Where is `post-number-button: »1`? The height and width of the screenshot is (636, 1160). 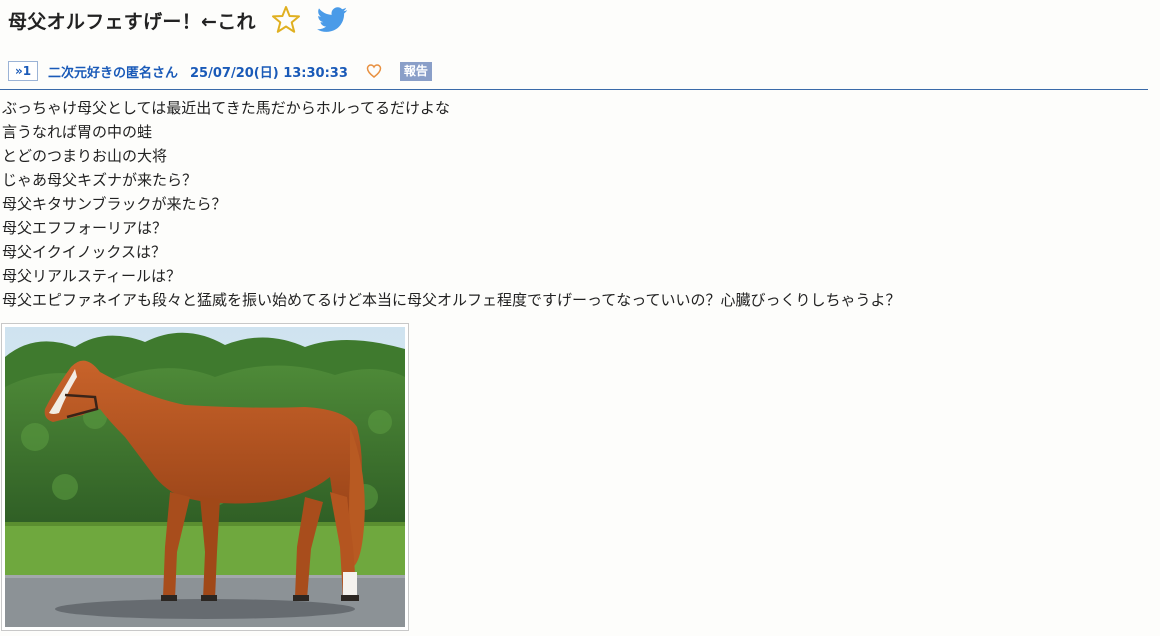 post-number-button: »1 is located at coordinates (23, 71).